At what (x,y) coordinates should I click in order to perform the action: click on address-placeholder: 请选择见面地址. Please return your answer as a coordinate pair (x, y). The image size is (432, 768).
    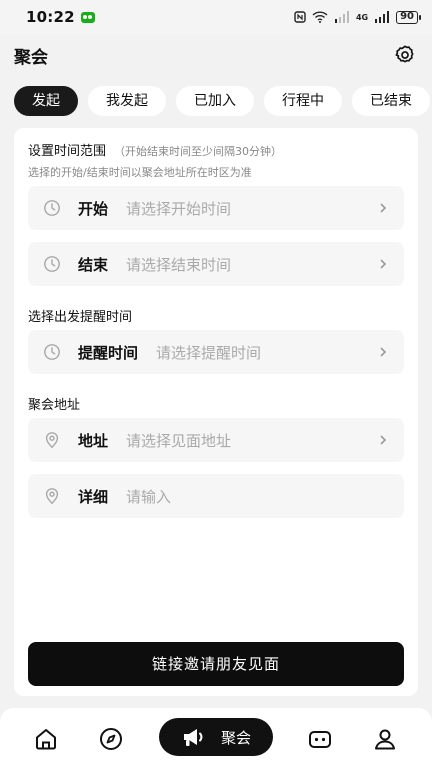
    Looking at the image, I should click on (179, 440).